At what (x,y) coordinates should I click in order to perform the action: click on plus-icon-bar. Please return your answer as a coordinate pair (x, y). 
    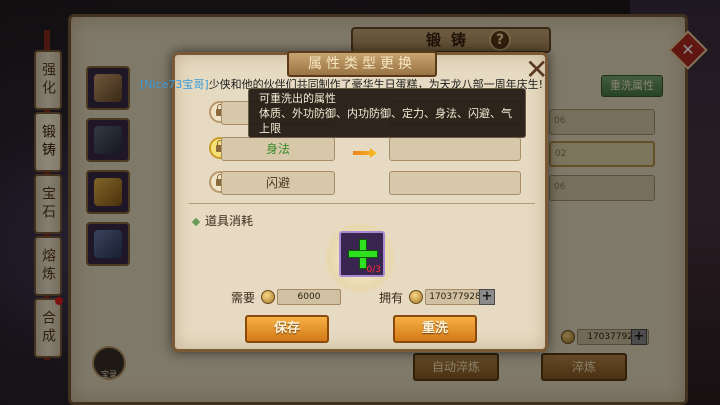
    Looking at the image, I should click on (363, 254).